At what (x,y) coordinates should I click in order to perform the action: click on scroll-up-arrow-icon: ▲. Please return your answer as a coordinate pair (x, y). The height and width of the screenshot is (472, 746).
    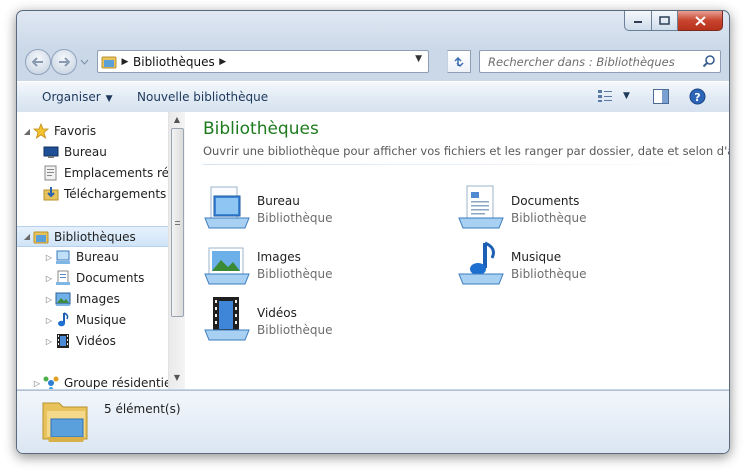
    Looking at the image, I should click on (177, 120).